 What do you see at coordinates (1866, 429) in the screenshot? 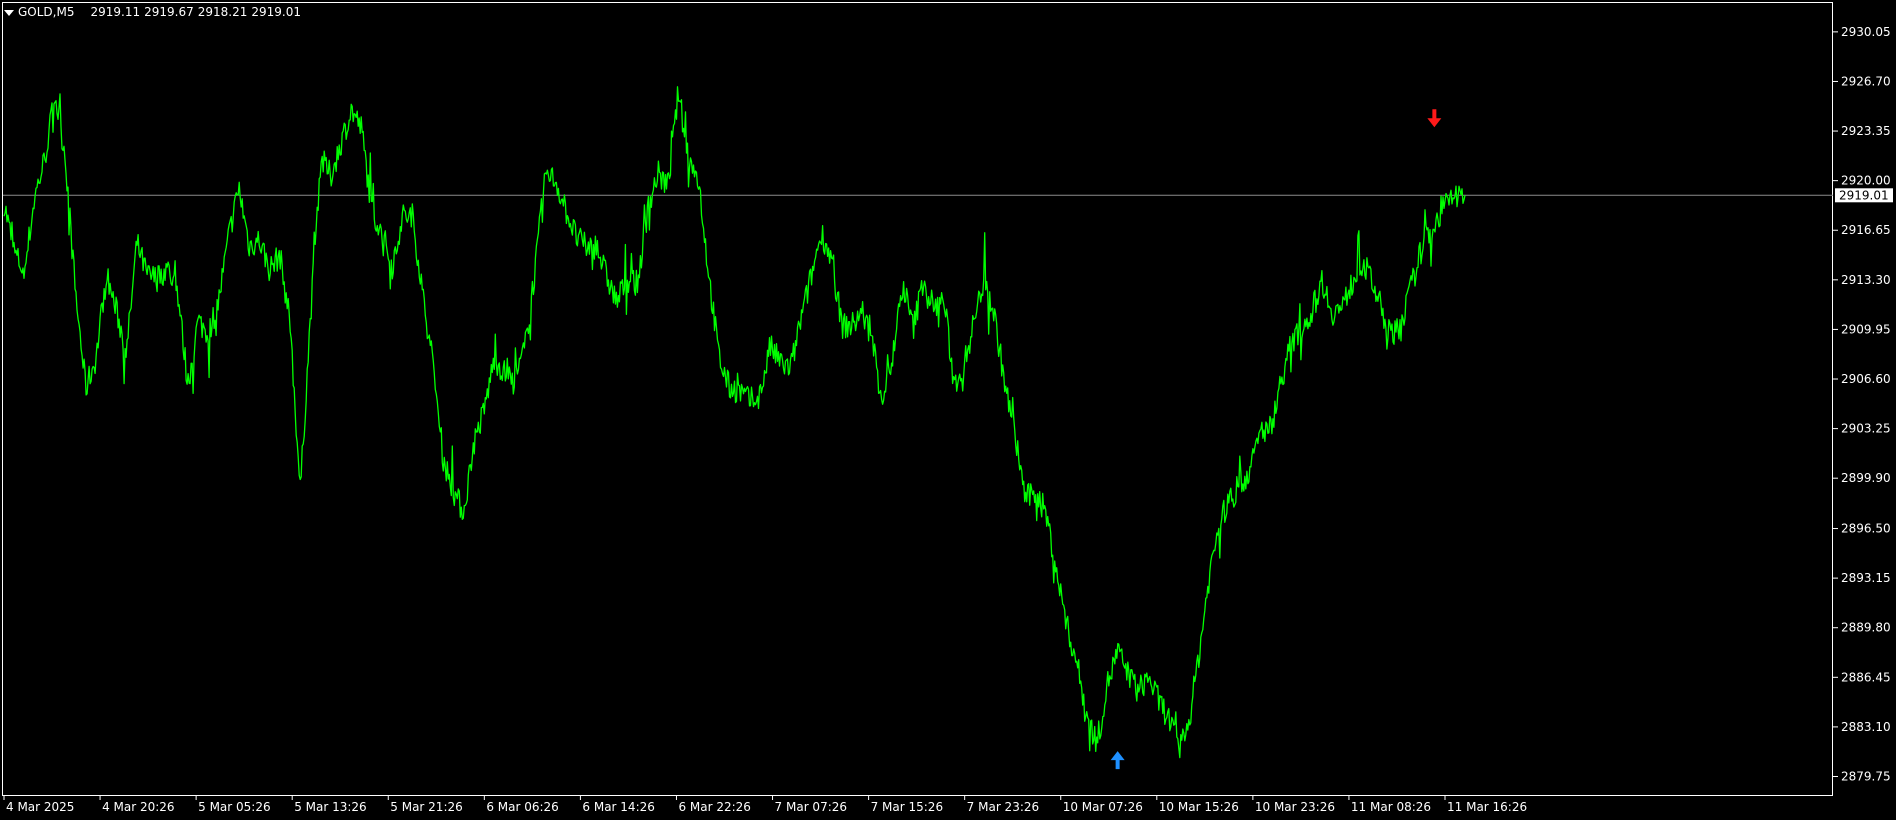
I see `y-tick-label: 2903.25` at bounding box center [1866, 429].